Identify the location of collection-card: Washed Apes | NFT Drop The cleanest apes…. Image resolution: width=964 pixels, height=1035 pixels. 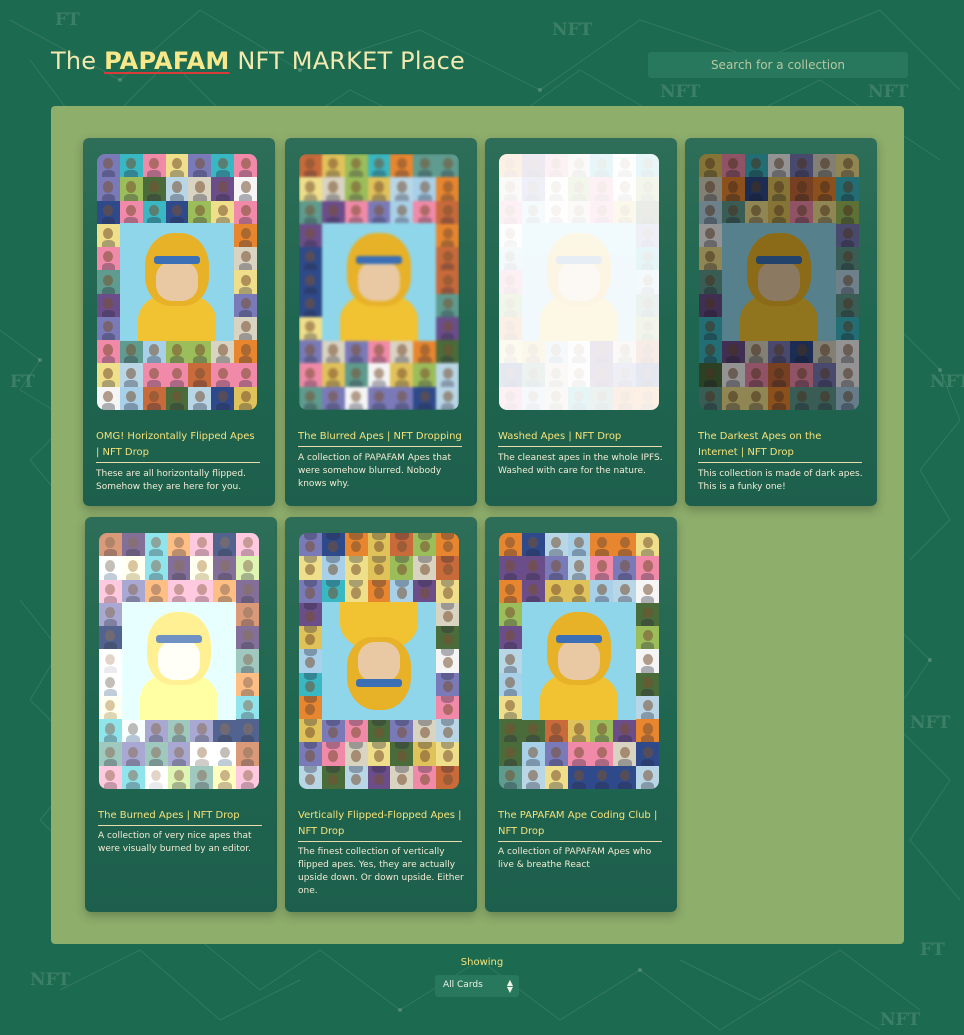
(581, 322).